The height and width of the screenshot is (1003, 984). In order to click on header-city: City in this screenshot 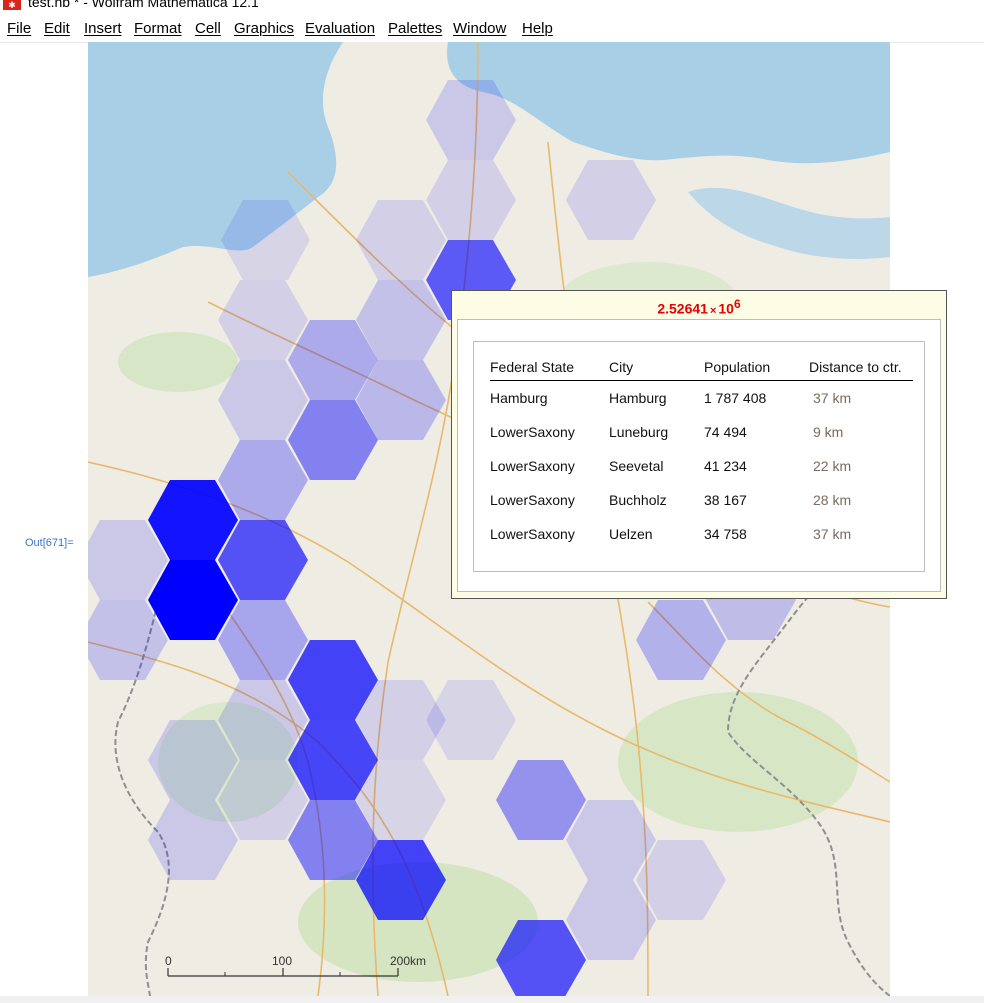, I will do `click(656, 369)`.